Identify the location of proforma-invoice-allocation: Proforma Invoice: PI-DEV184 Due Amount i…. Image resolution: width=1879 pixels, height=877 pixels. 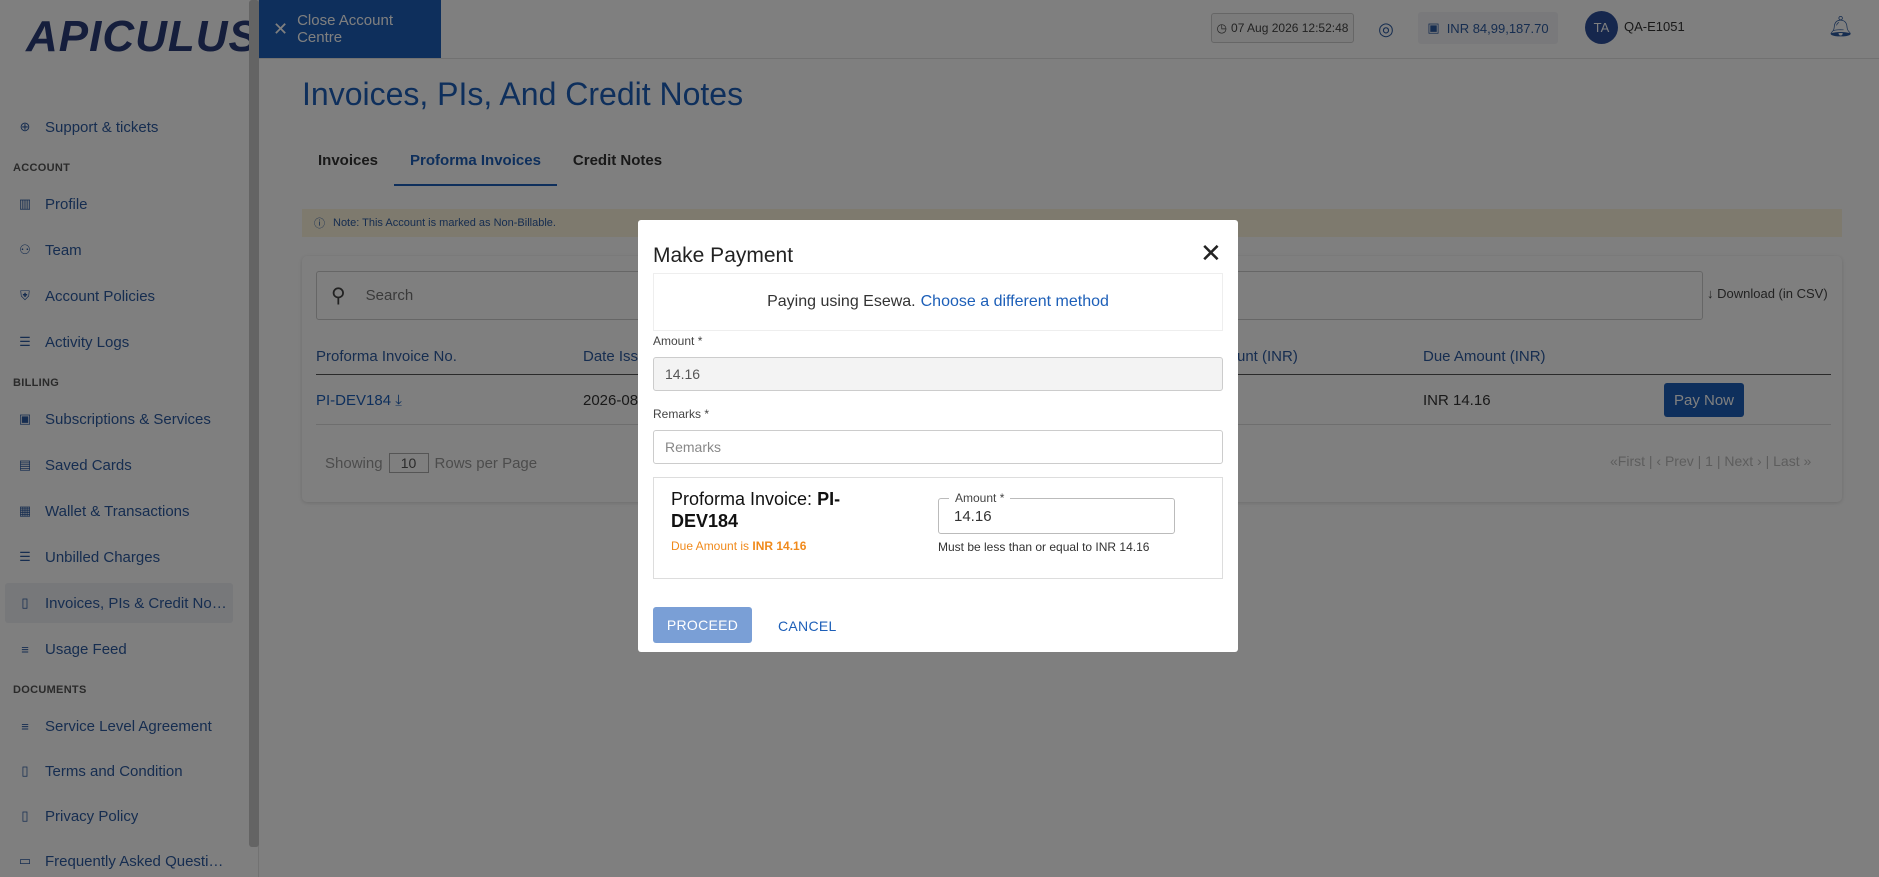
(938, 528).